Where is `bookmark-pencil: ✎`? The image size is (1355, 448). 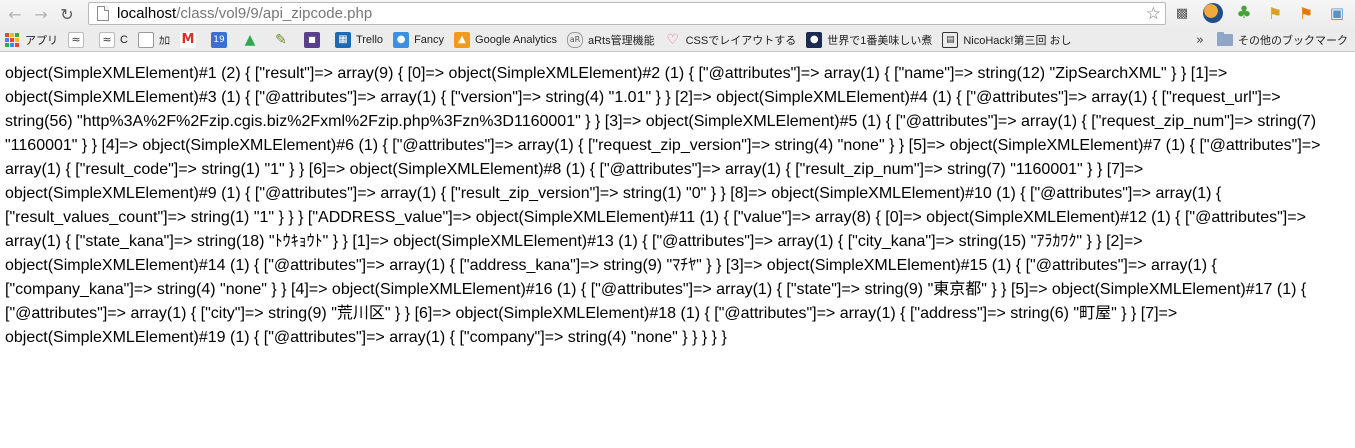
bookmark-pencil: ✎ is located at coordinates (283, 40).